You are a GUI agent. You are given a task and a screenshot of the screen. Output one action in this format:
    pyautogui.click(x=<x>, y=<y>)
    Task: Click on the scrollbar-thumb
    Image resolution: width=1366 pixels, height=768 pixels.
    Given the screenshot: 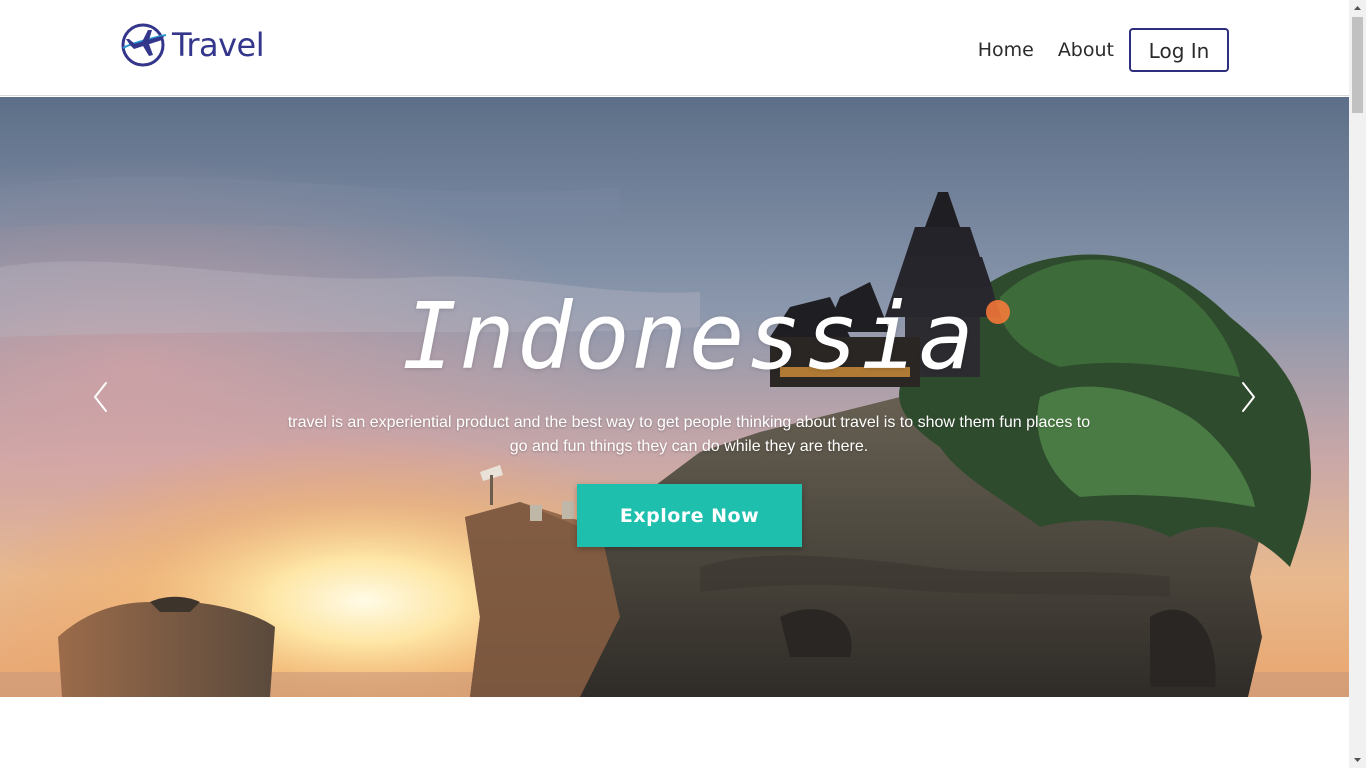 What is the action you would take?
    pyautogui.click(x=1357, y=65)
    